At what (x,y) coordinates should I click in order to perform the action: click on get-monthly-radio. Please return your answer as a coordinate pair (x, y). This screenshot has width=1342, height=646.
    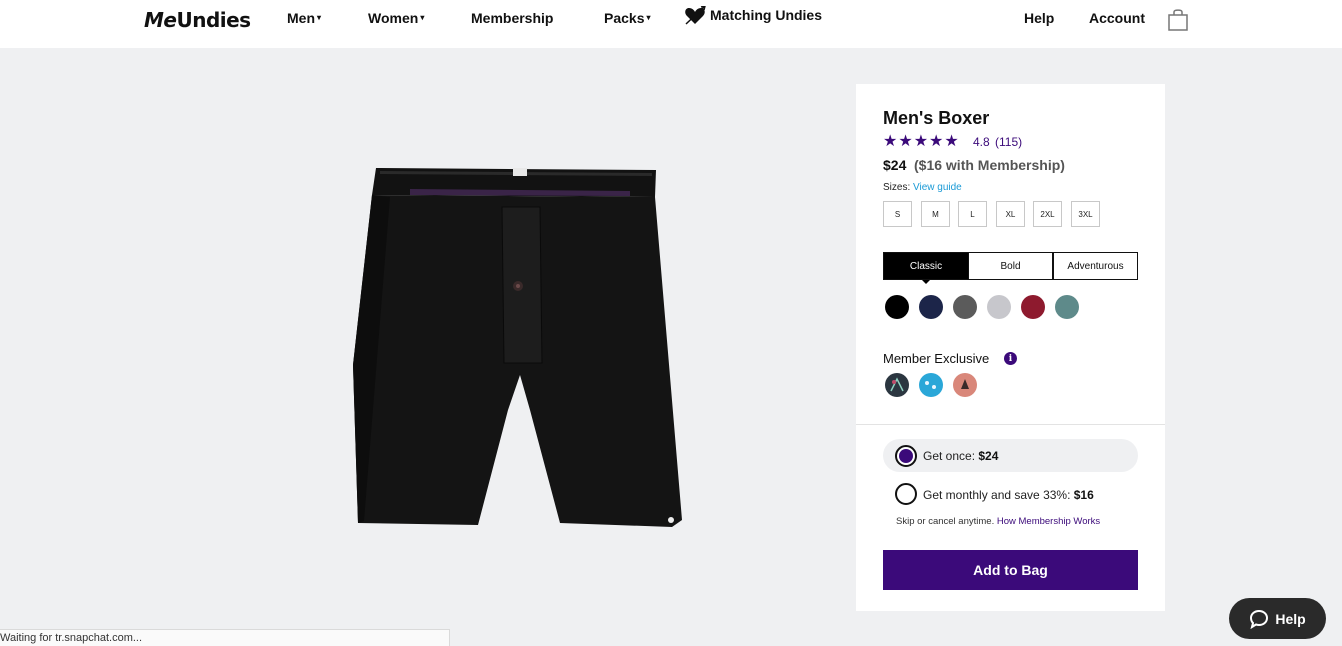
    Looking at the image, I should click on (906, 494).